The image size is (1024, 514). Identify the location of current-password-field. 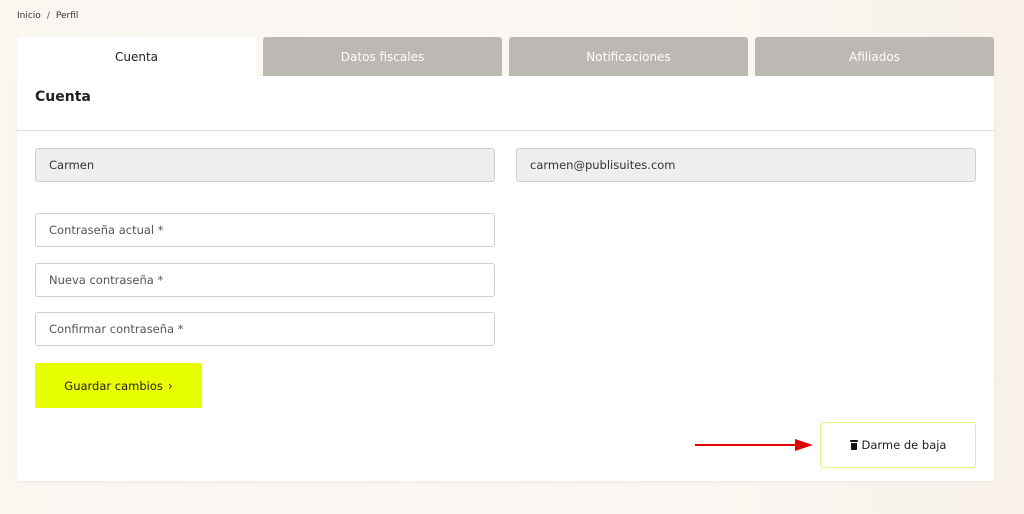
(265, 230).